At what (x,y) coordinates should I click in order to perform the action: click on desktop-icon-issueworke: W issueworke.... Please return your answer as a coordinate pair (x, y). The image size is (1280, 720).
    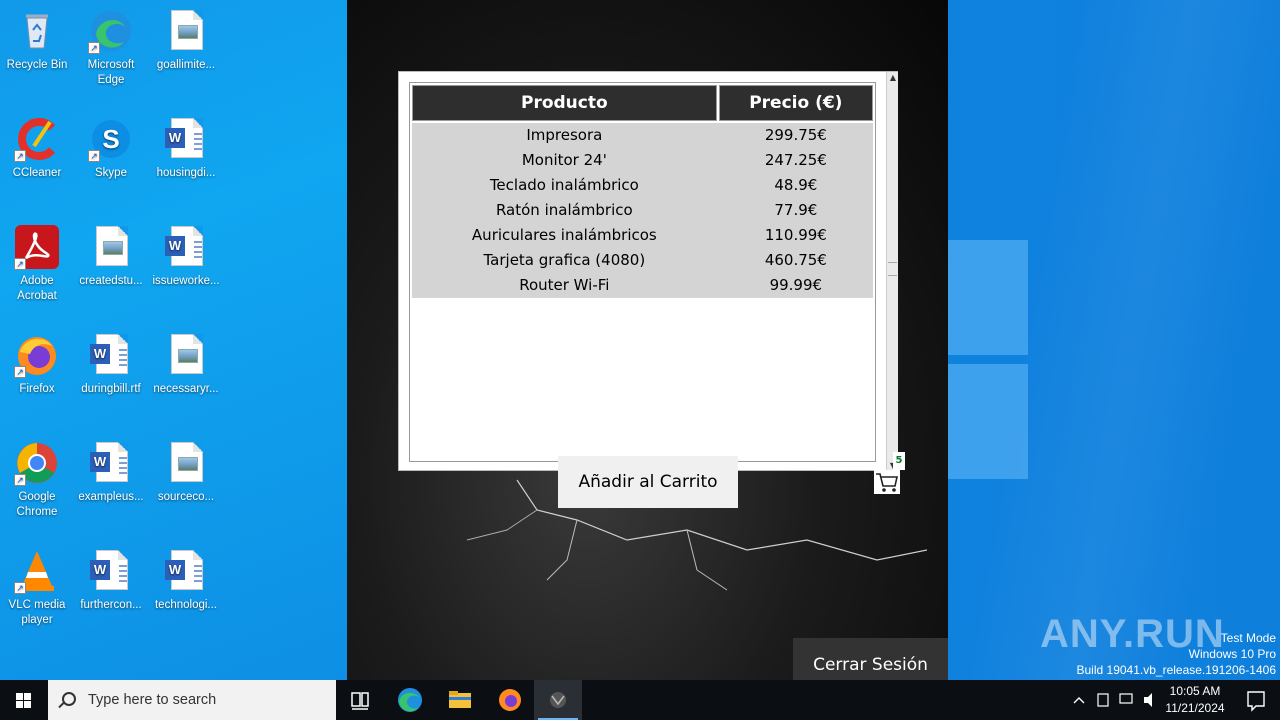
    Looking at the image, I should click on (186, 256).